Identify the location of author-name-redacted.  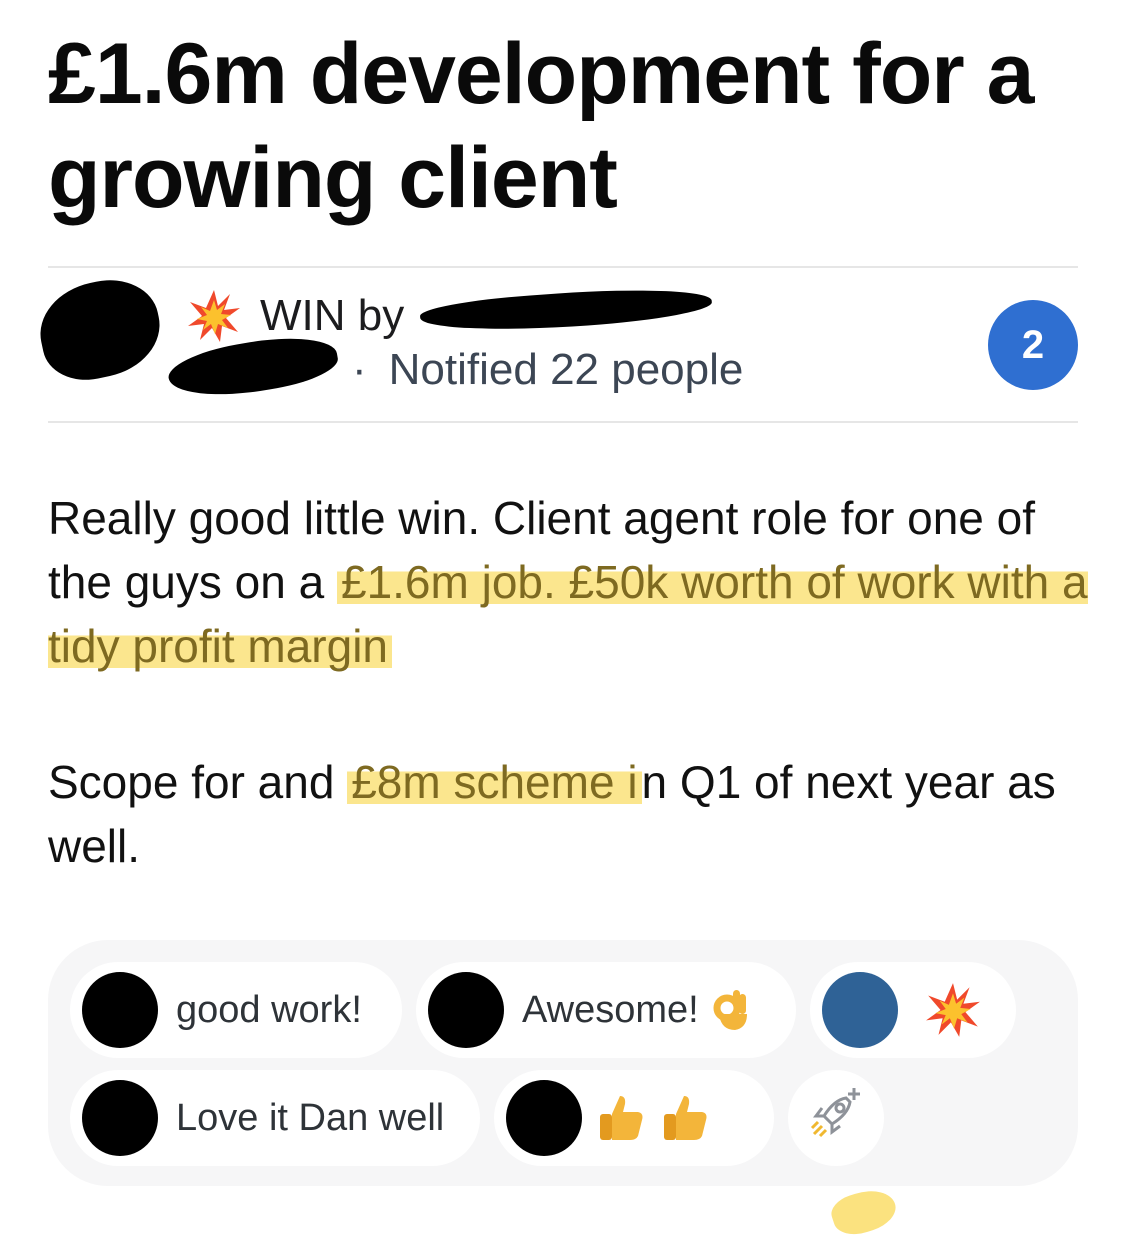
(566, 310).